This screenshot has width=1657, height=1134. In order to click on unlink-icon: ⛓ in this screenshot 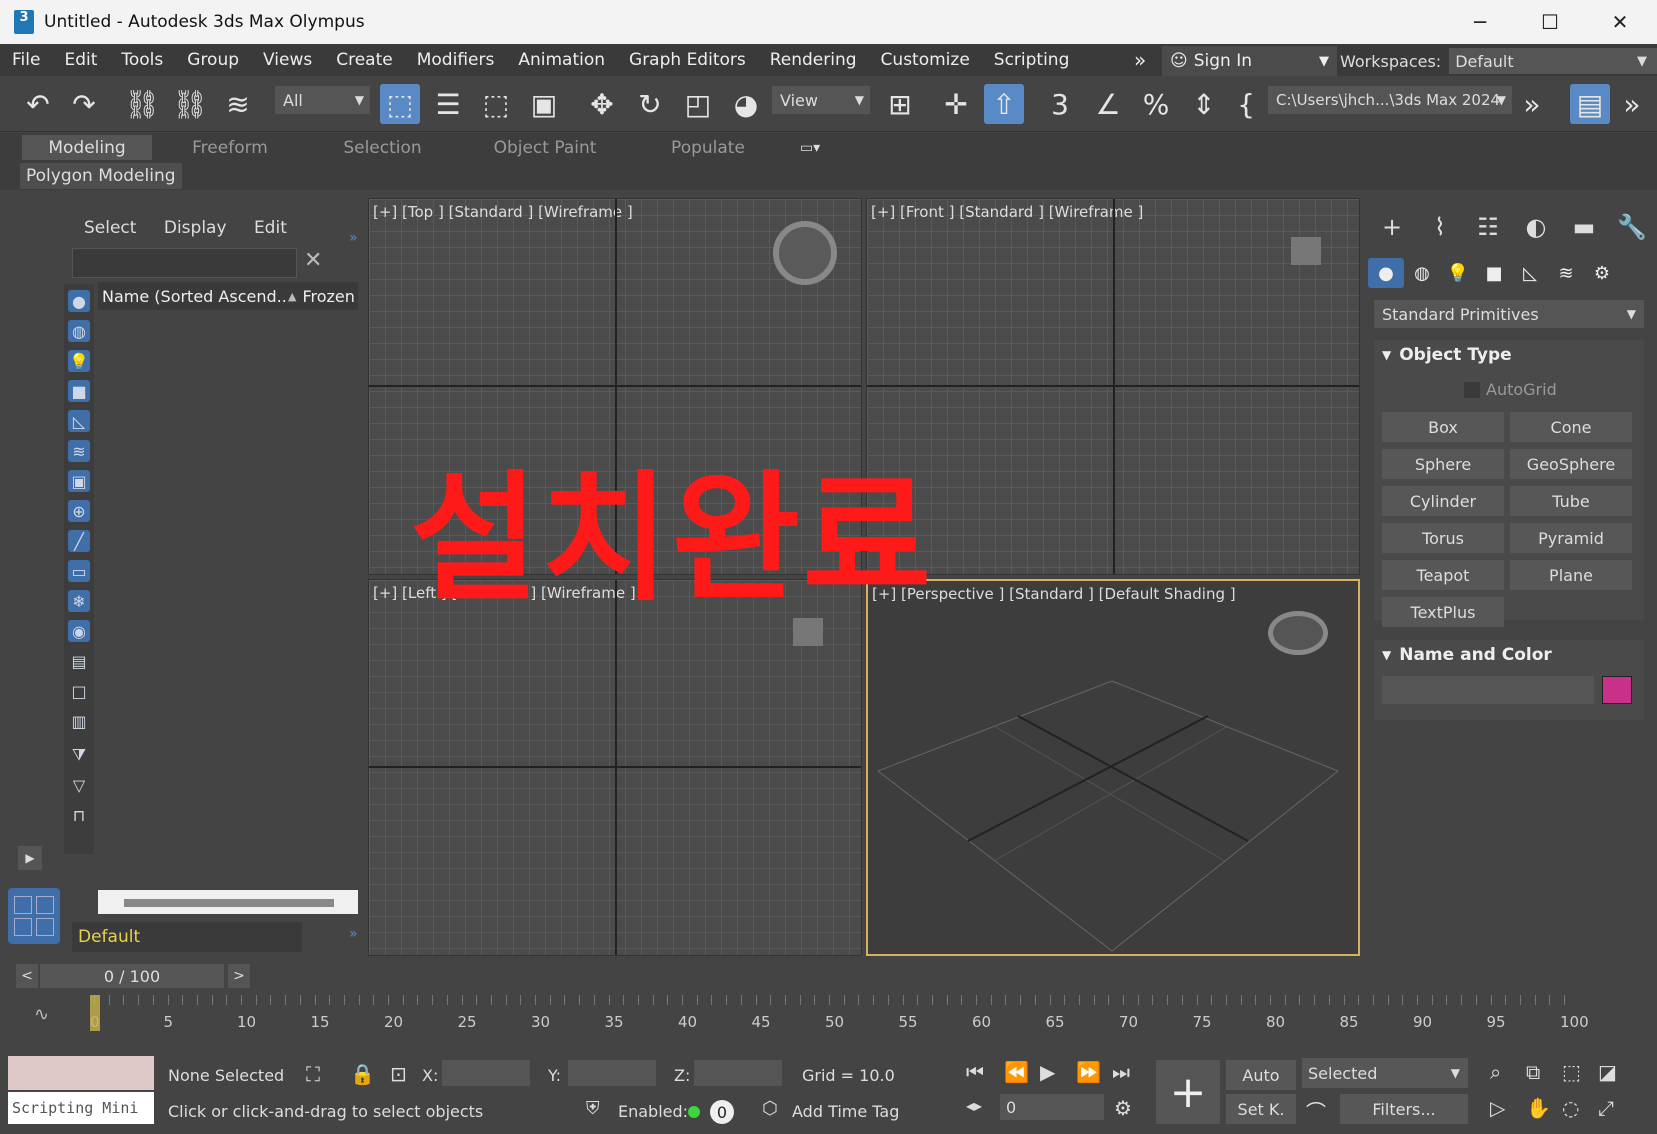, I will do `click(190, 104)`.